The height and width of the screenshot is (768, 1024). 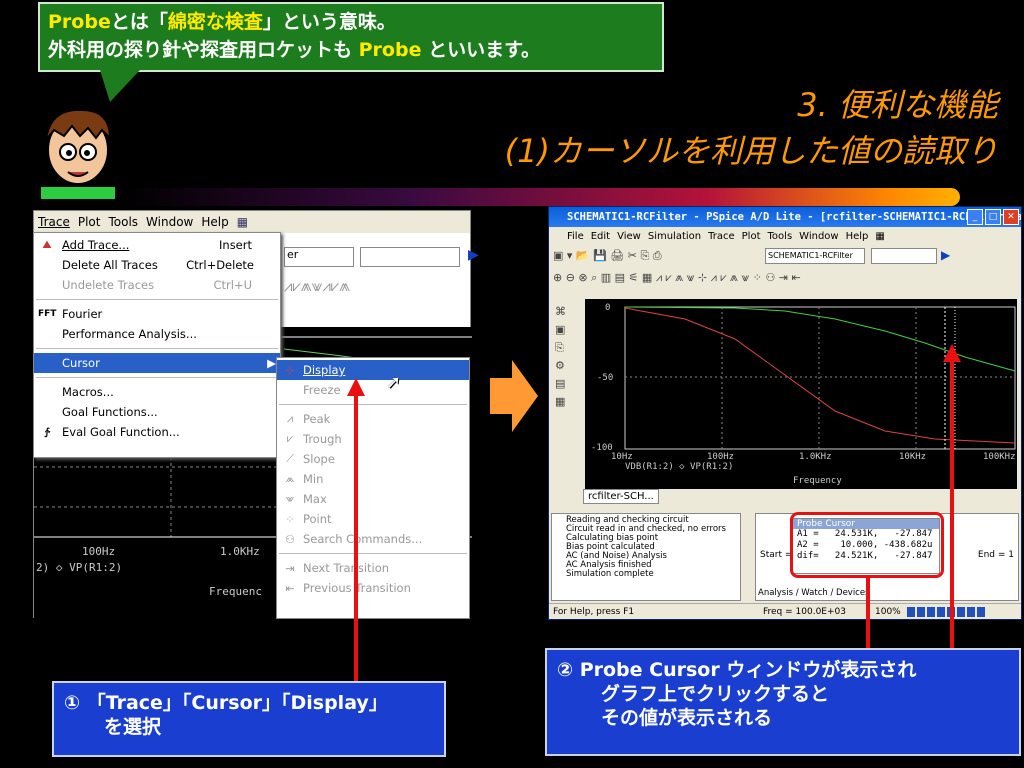 What do you see at coordinates (252, 222) in the screenshot?
I see `menubar: Trace Plot Tools Window Help ▦` at bounding box center [252, 222].